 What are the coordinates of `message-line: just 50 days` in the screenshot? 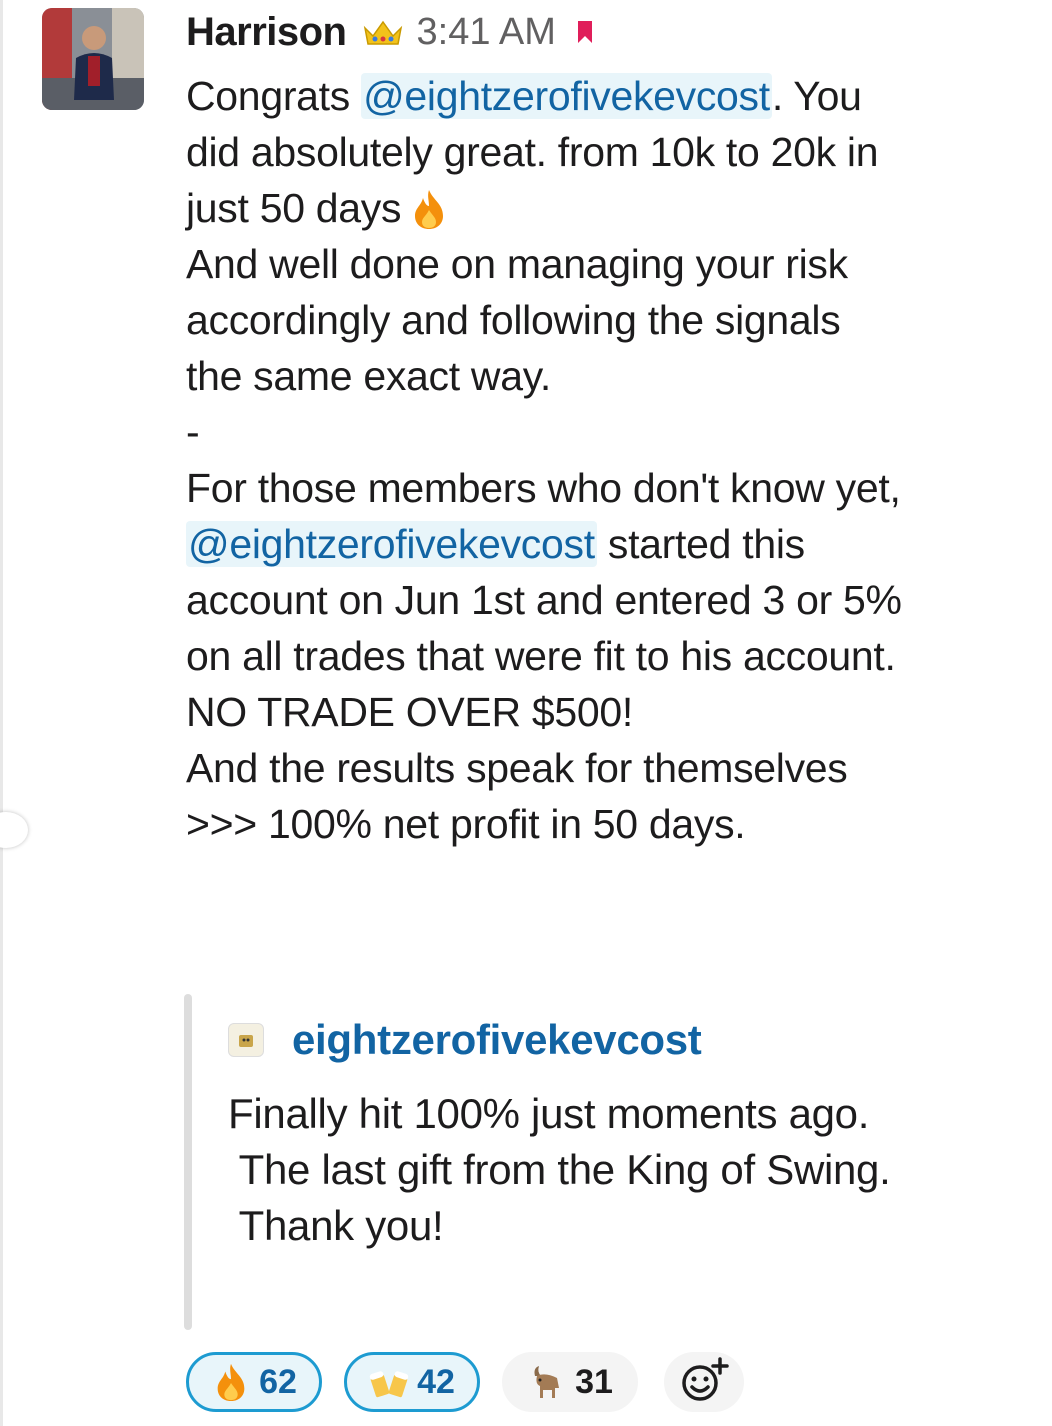 It's located at (544, 208).